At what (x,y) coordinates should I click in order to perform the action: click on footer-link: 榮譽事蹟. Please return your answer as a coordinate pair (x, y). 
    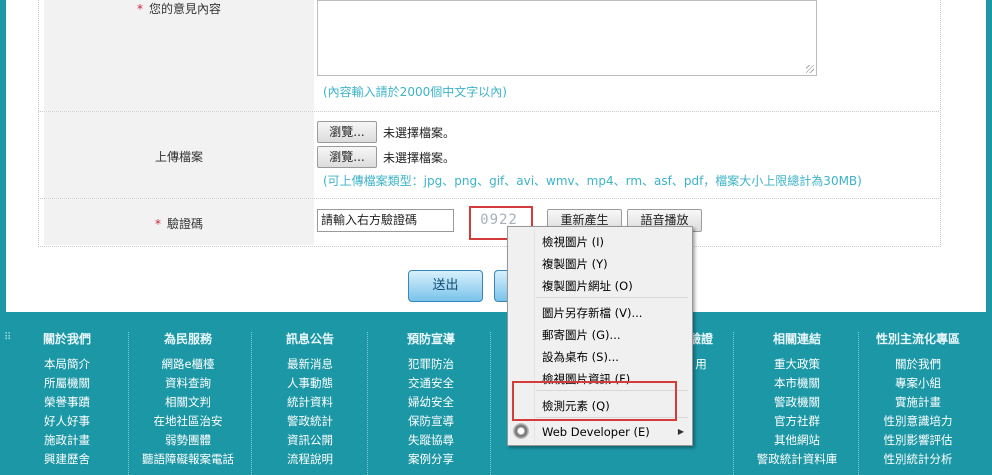
    Looking at the image, I should click on (67, 402).